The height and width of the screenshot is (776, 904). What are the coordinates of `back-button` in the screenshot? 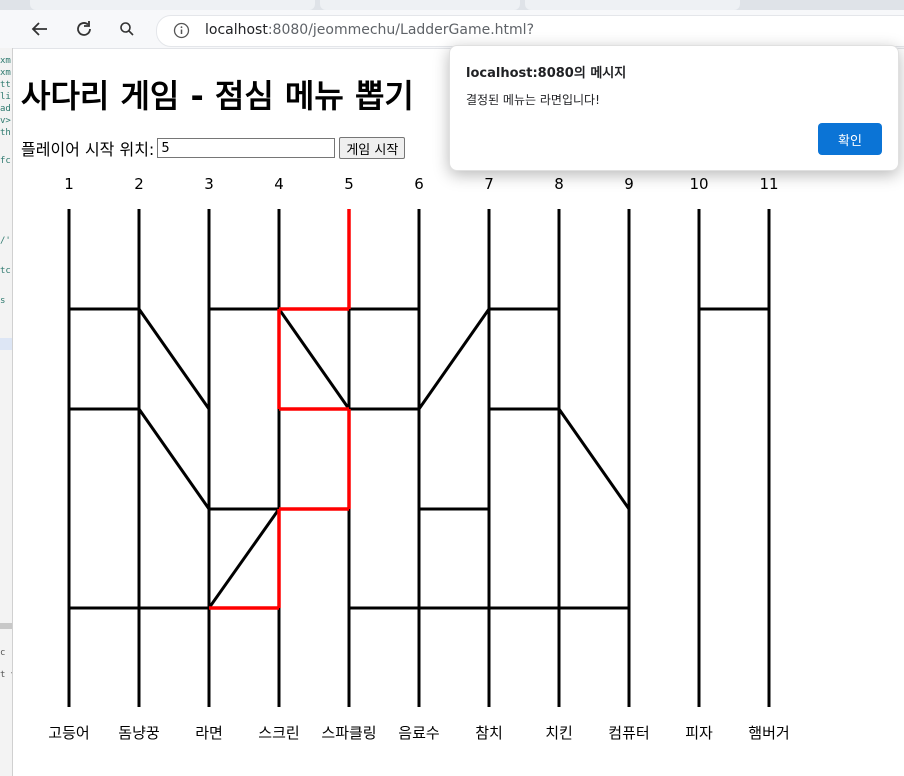 It's located at (40, 29).